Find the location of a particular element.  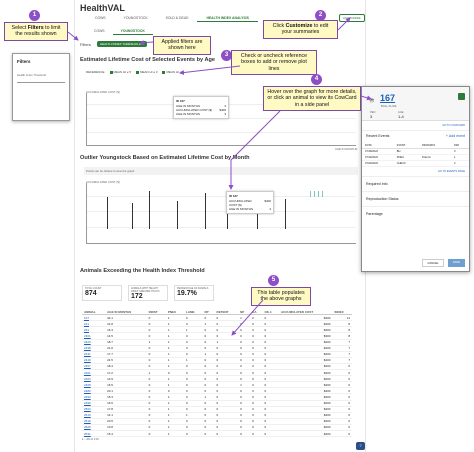

callout-1-badge: 1 is located at coordinates (34, 15).